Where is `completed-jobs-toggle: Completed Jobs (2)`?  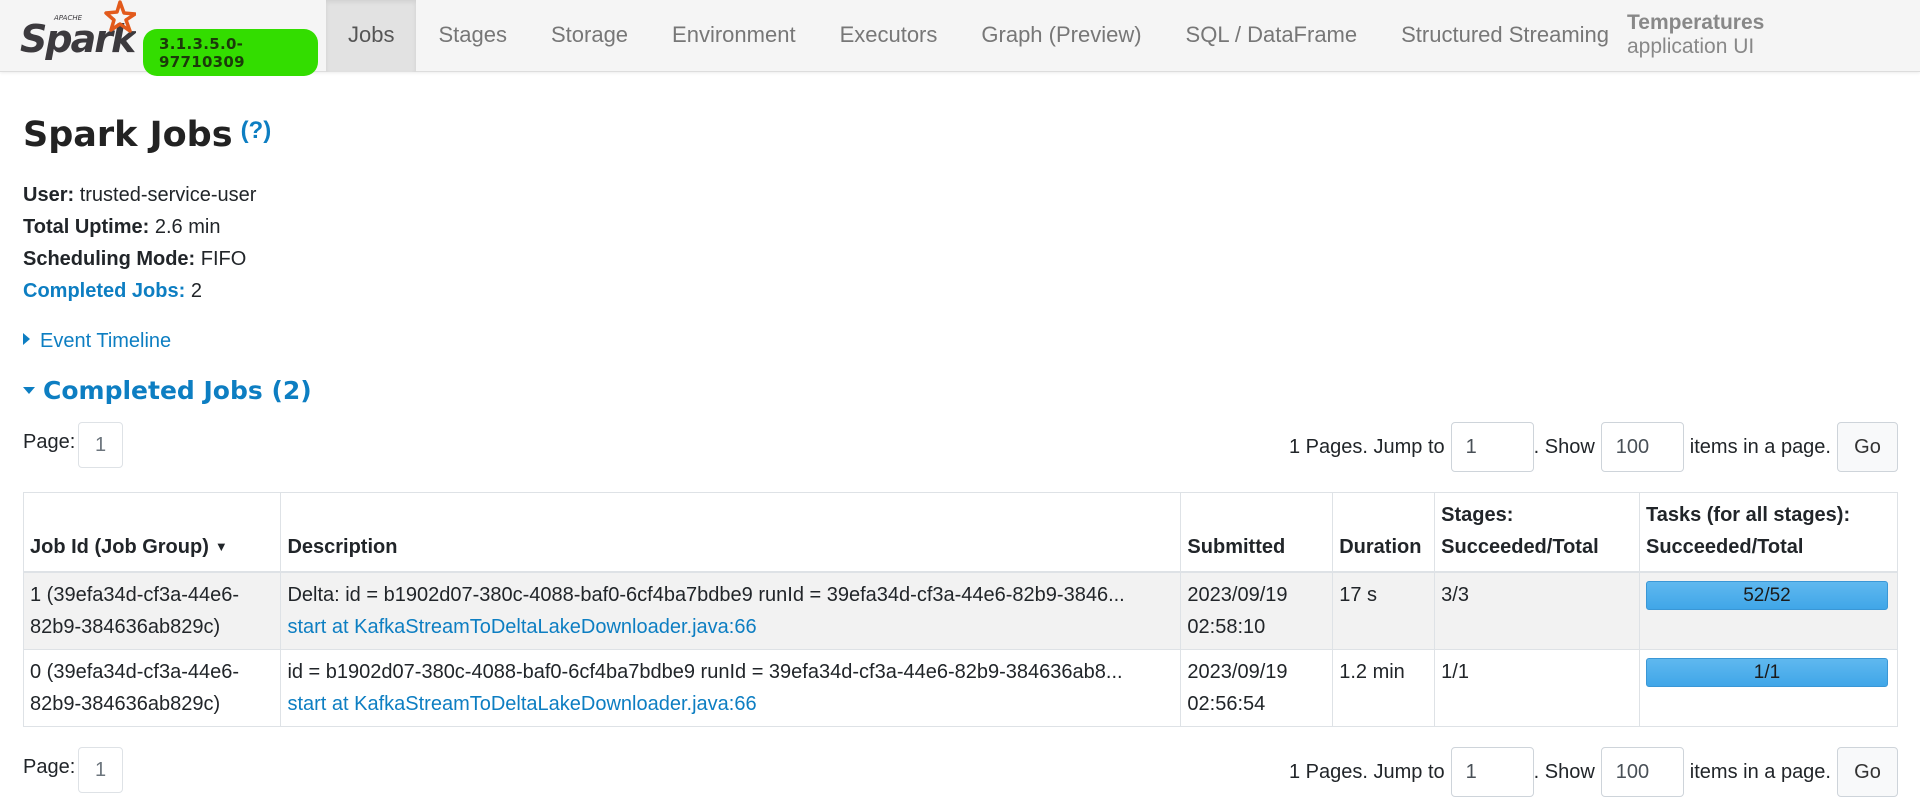
completed-jobs-toggle: Completed Jobs (2) is located at coordinates (167, 390).